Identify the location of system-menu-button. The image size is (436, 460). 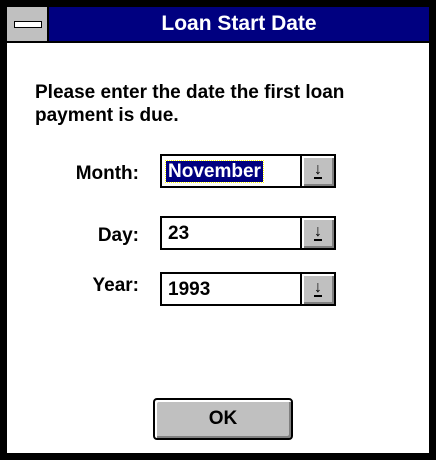
(28, 24).